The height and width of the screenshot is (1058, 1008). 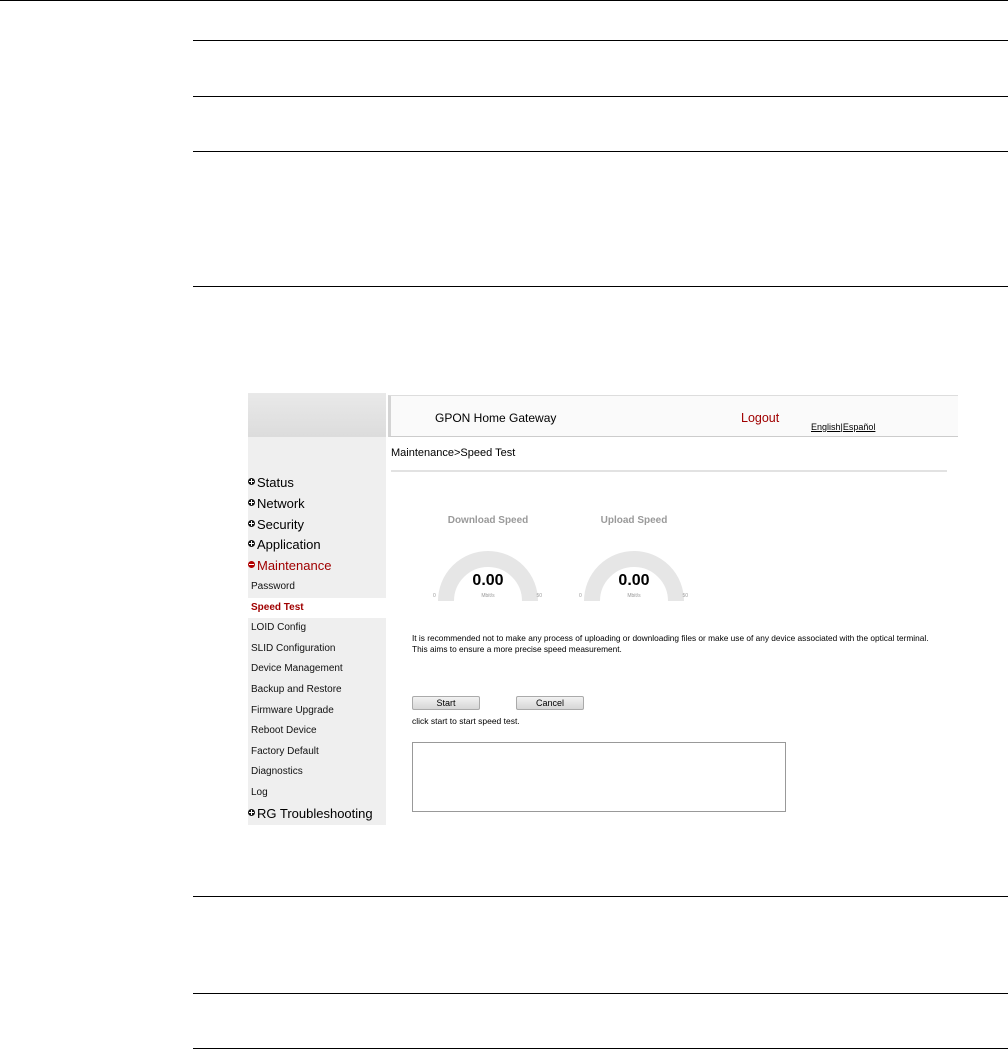 I want to click on speed-test-result-box, so click(x=599, y=777).